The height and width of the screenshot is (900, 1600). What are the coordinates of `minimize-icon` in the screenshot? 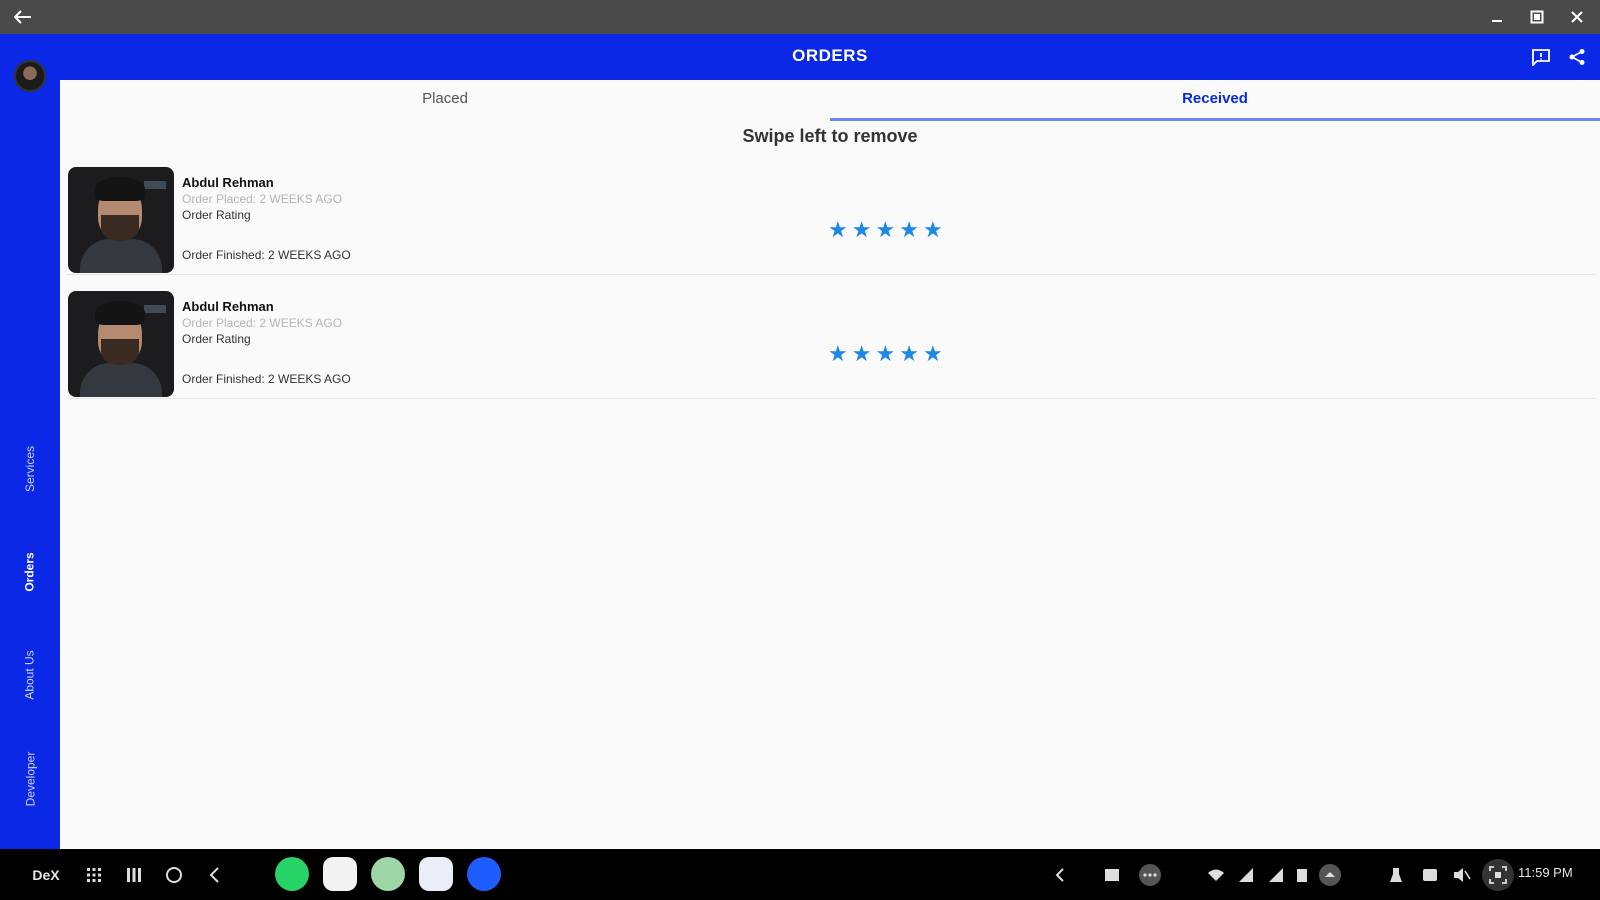 It's located at (1497, 17).